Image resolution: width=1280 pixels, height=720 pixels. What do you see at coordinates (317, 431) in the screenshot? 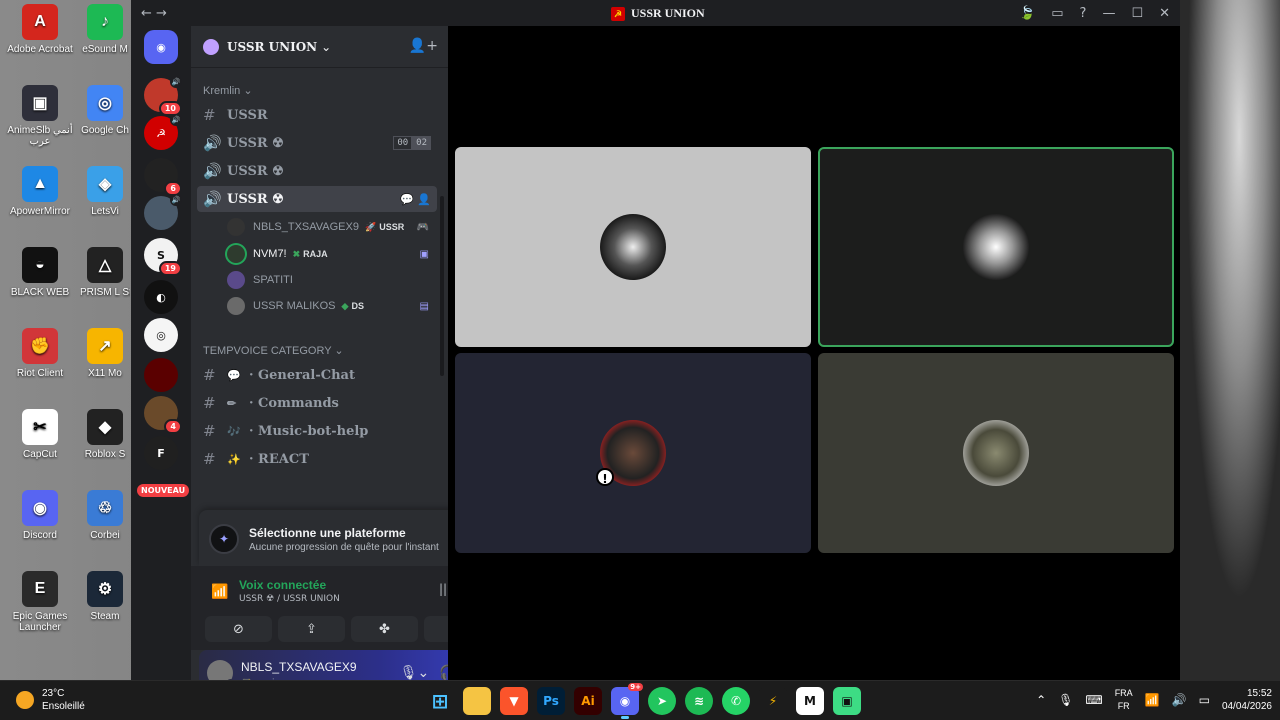
I see `text-channel: # 🎶 · Music-bot-help` at bounding box center [317, 431].